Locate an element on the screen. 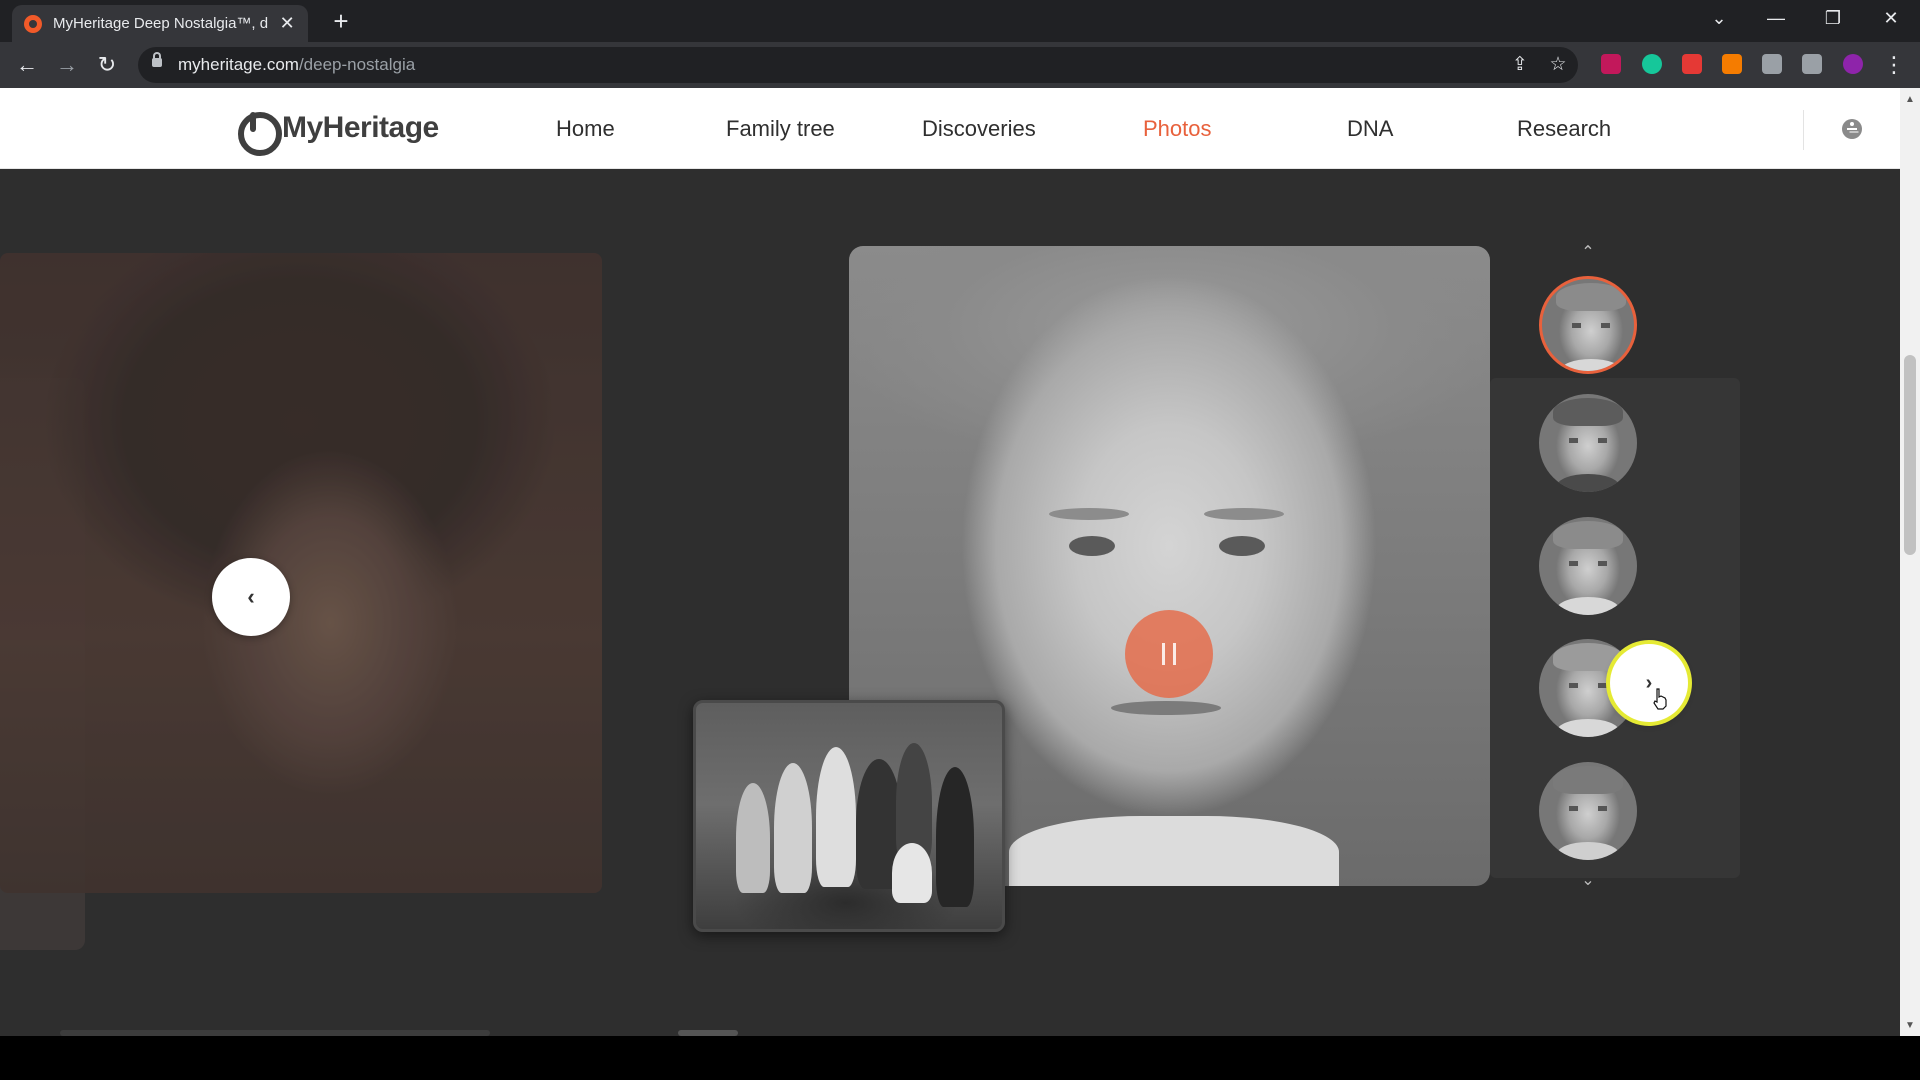 This screenshot has width=1920, height=1080. nav-research: Research is located at coordinates (1564, 129).